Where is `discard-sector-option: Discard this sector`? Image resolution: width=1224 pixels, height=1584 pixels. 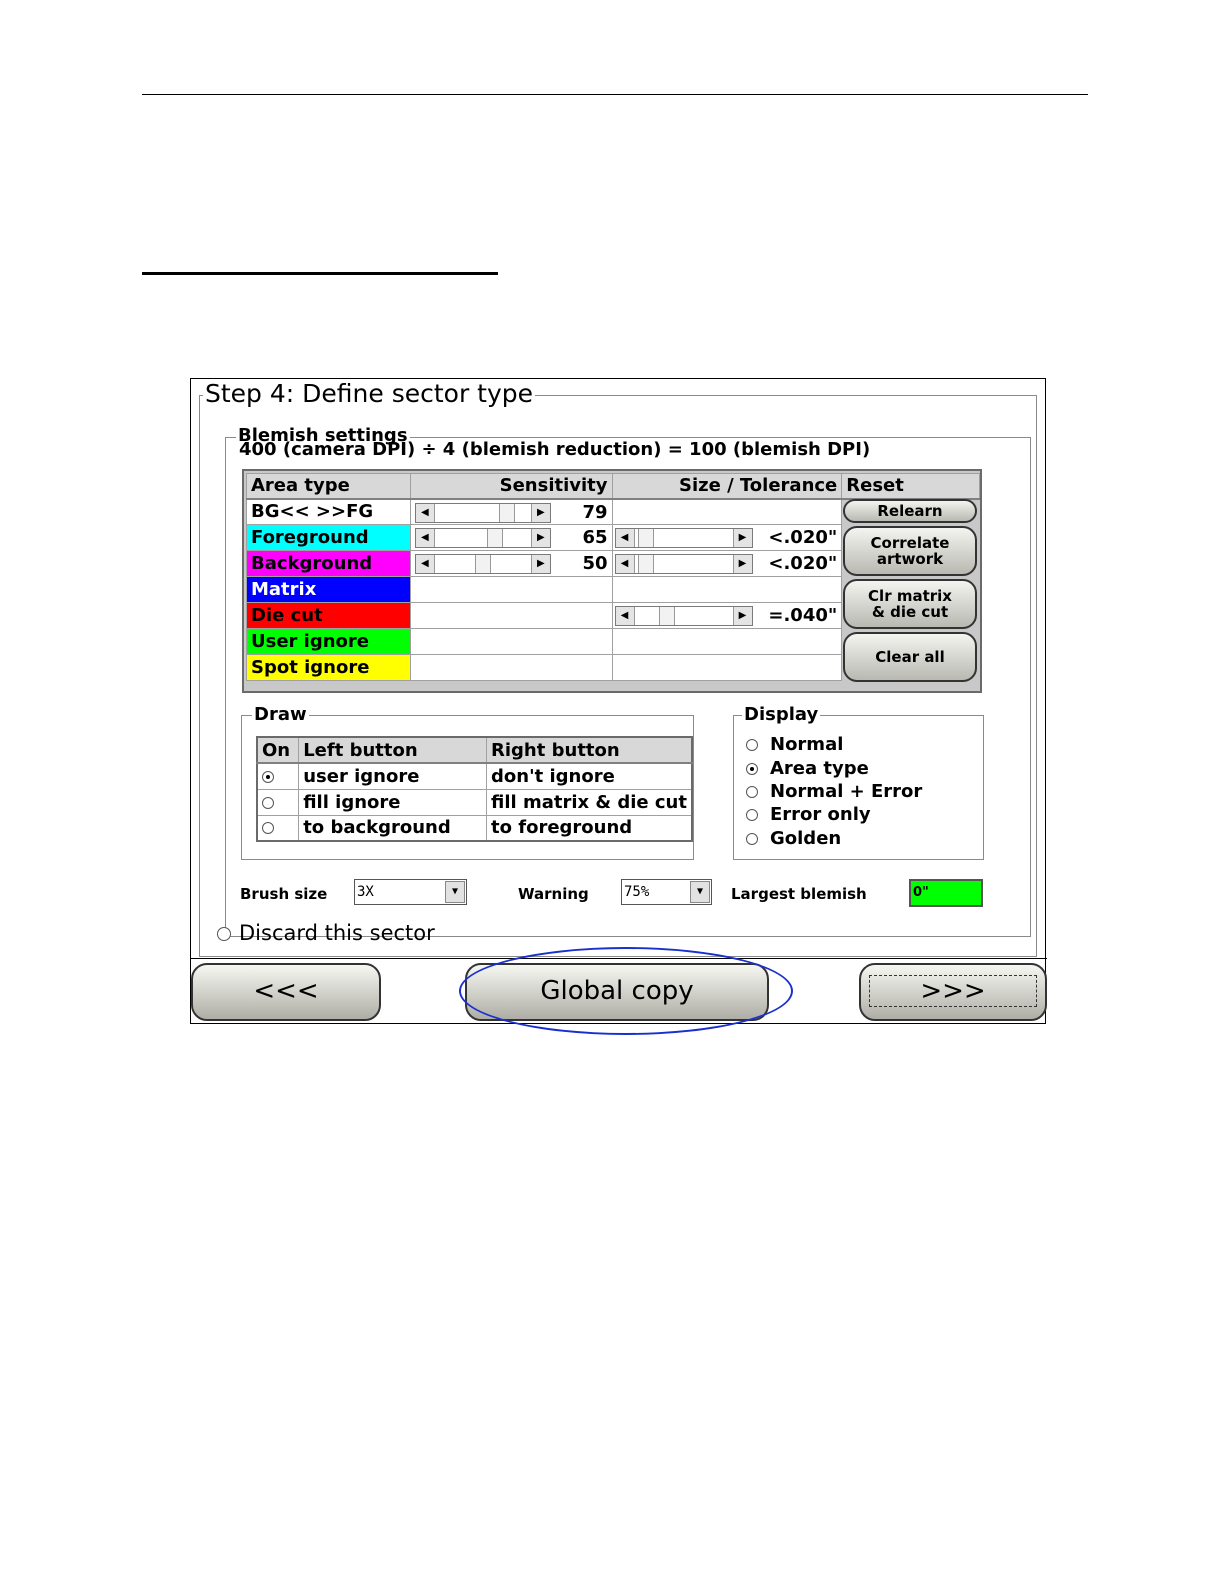
discard-sector-option: Discard this sector is located at coordinates (326, 933).